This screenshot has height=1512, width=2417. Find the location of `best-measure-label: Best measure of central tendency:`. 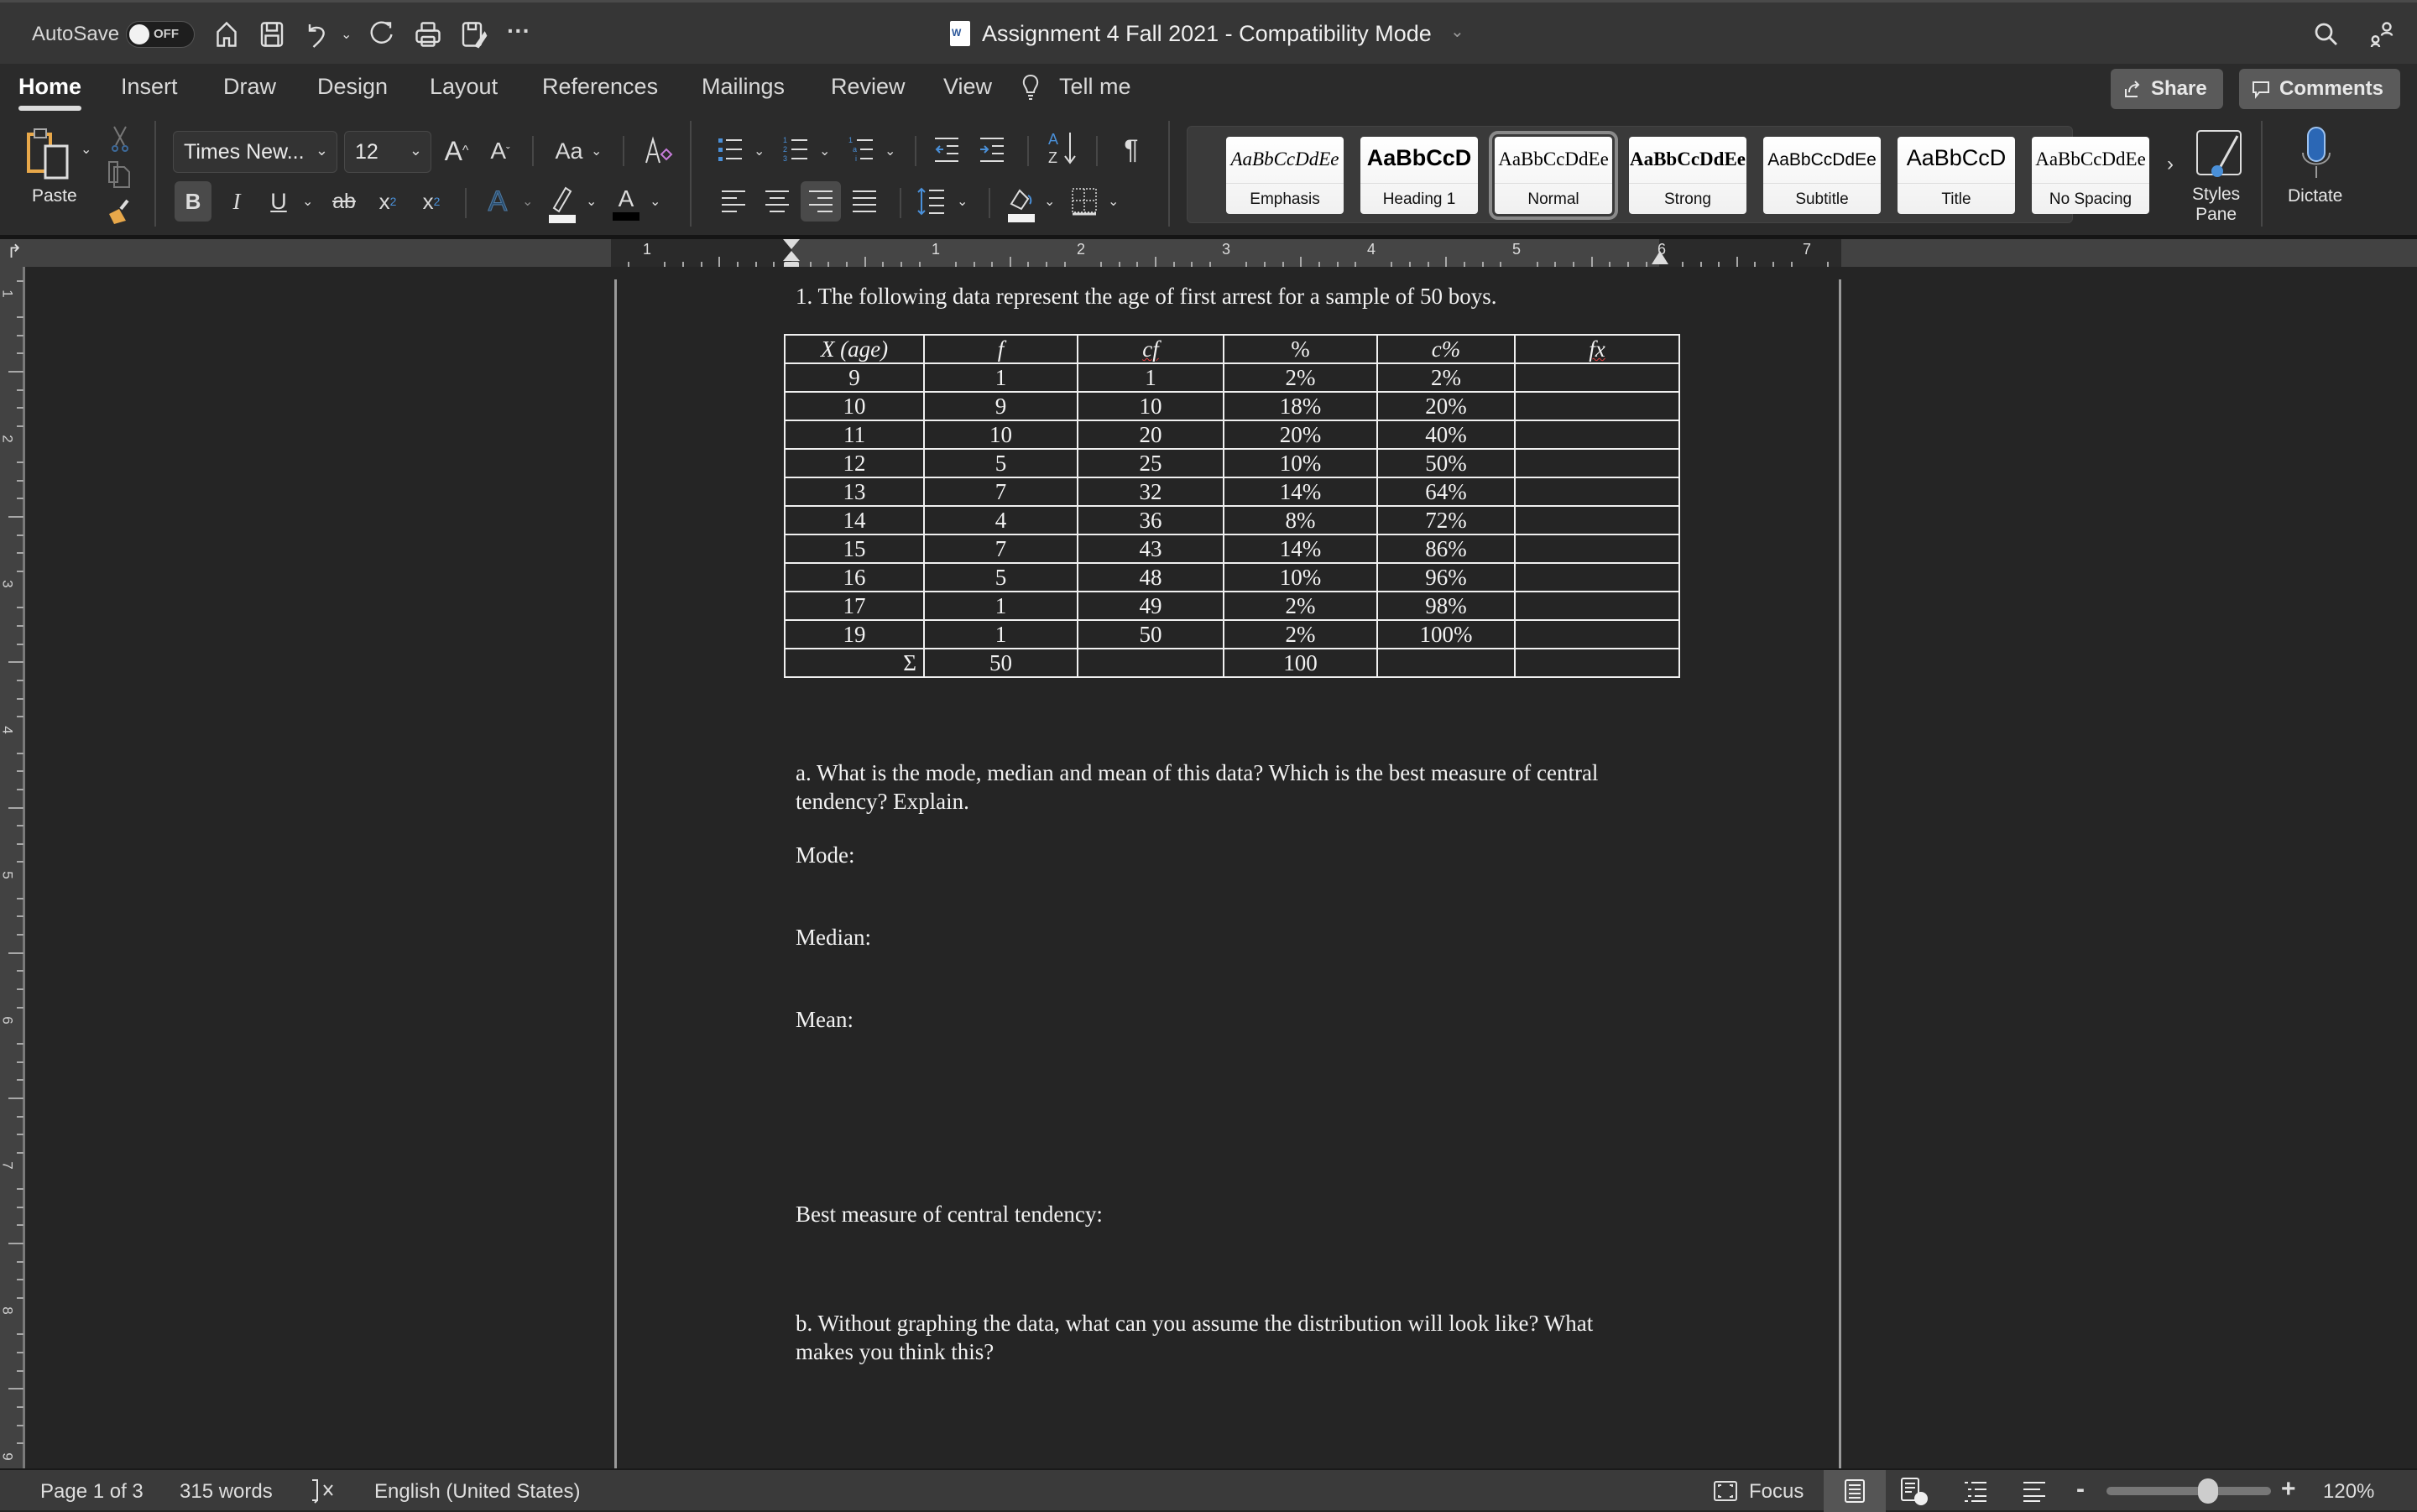

best-measure-label: Best measure of central tendency: is located at coordinates (949, 1214).